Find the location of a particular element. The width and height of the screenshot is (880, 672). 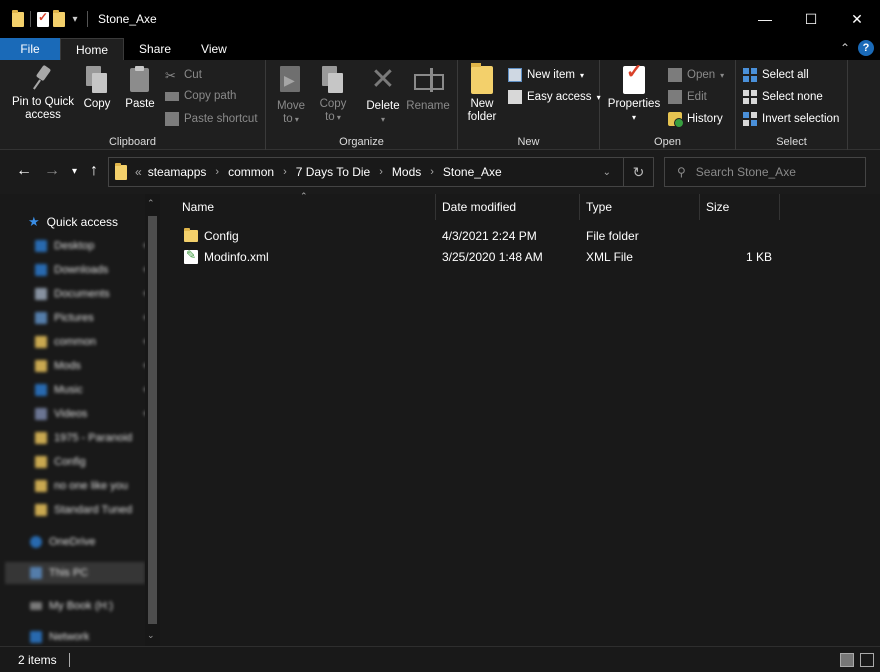

breadcrumb-7-days-to-die: 7 Days To Die is located at coordinates (333, 172).